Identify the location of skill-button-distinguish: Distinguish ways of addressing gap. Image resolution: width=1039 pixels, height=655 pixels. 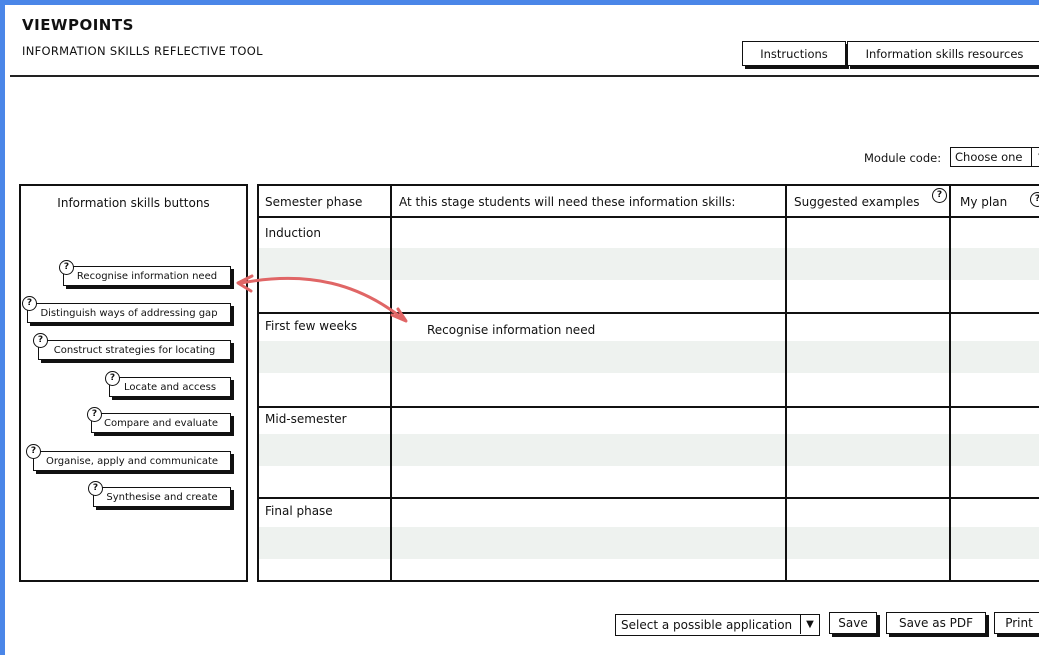
(129, 313).